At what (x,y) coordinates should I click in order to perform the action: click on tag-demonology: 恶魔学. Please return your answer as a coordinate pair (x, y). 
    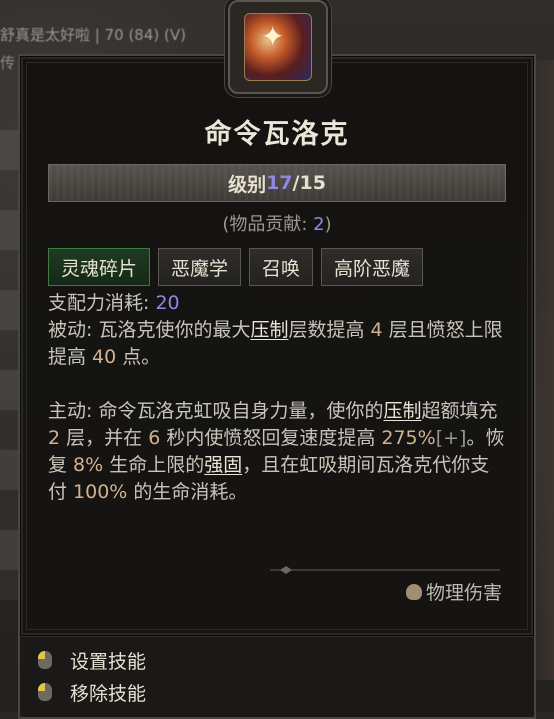
    Looking at the image, I should click on (200, 267).